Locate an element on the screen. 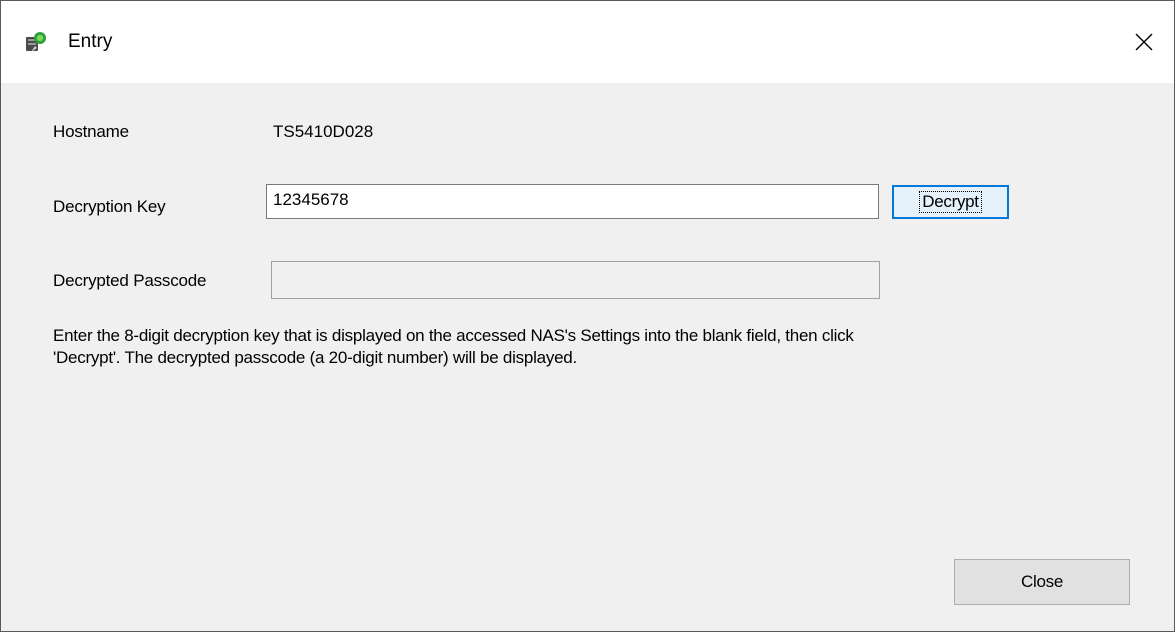  decrypt-button: Decrypt is located at coordinates (950, 202).